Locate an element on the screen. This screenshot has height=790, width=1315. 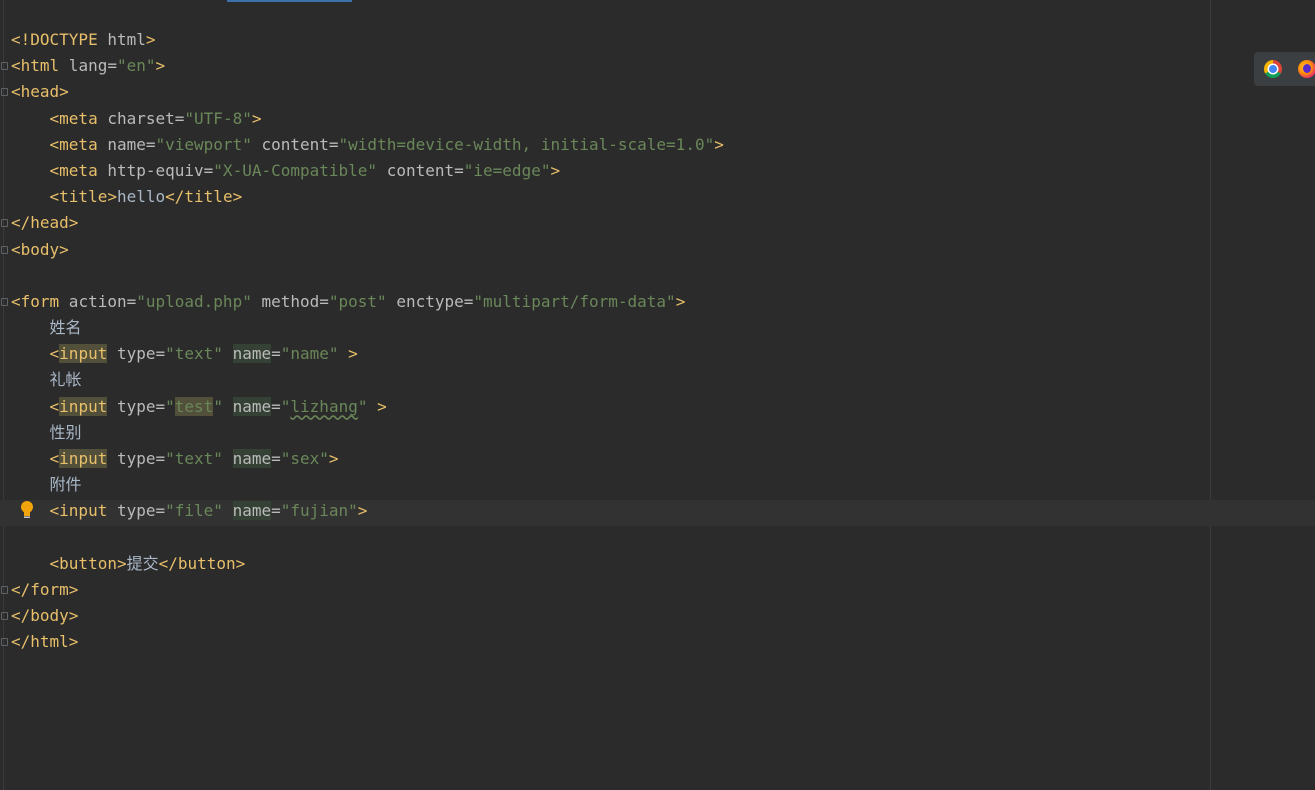
firefox-icon is located at coordinates (1306, 69).